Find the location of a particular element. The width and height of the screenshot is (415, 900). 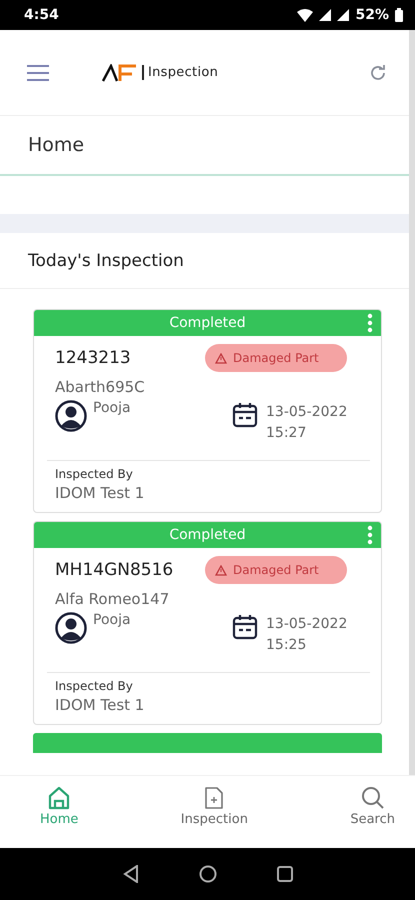

logo-icon is located at coordinates (120, 73).